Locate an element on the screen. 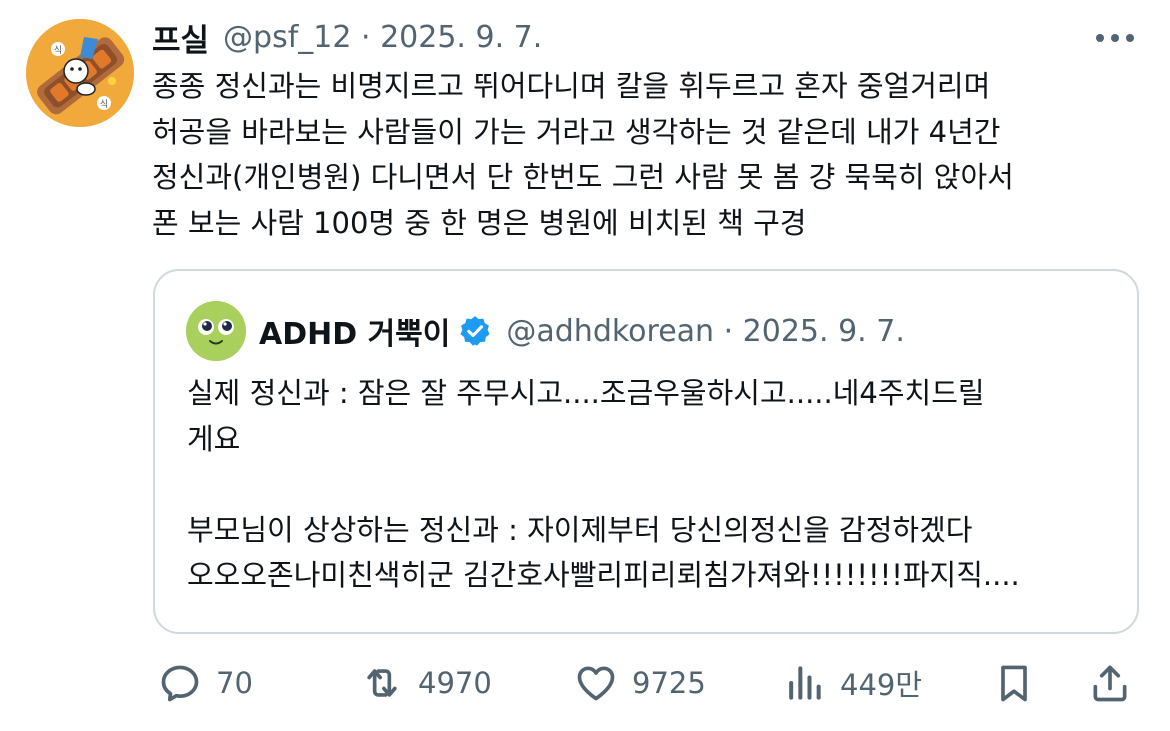  views-icon is located at coordinates (805, 683).